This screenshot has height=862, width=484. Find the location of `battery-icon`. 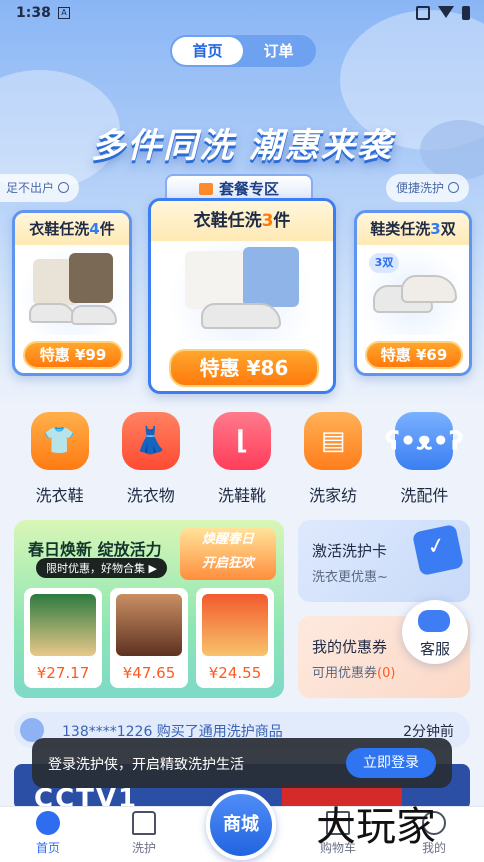

battery-icon is located at coordinates (466, 13).